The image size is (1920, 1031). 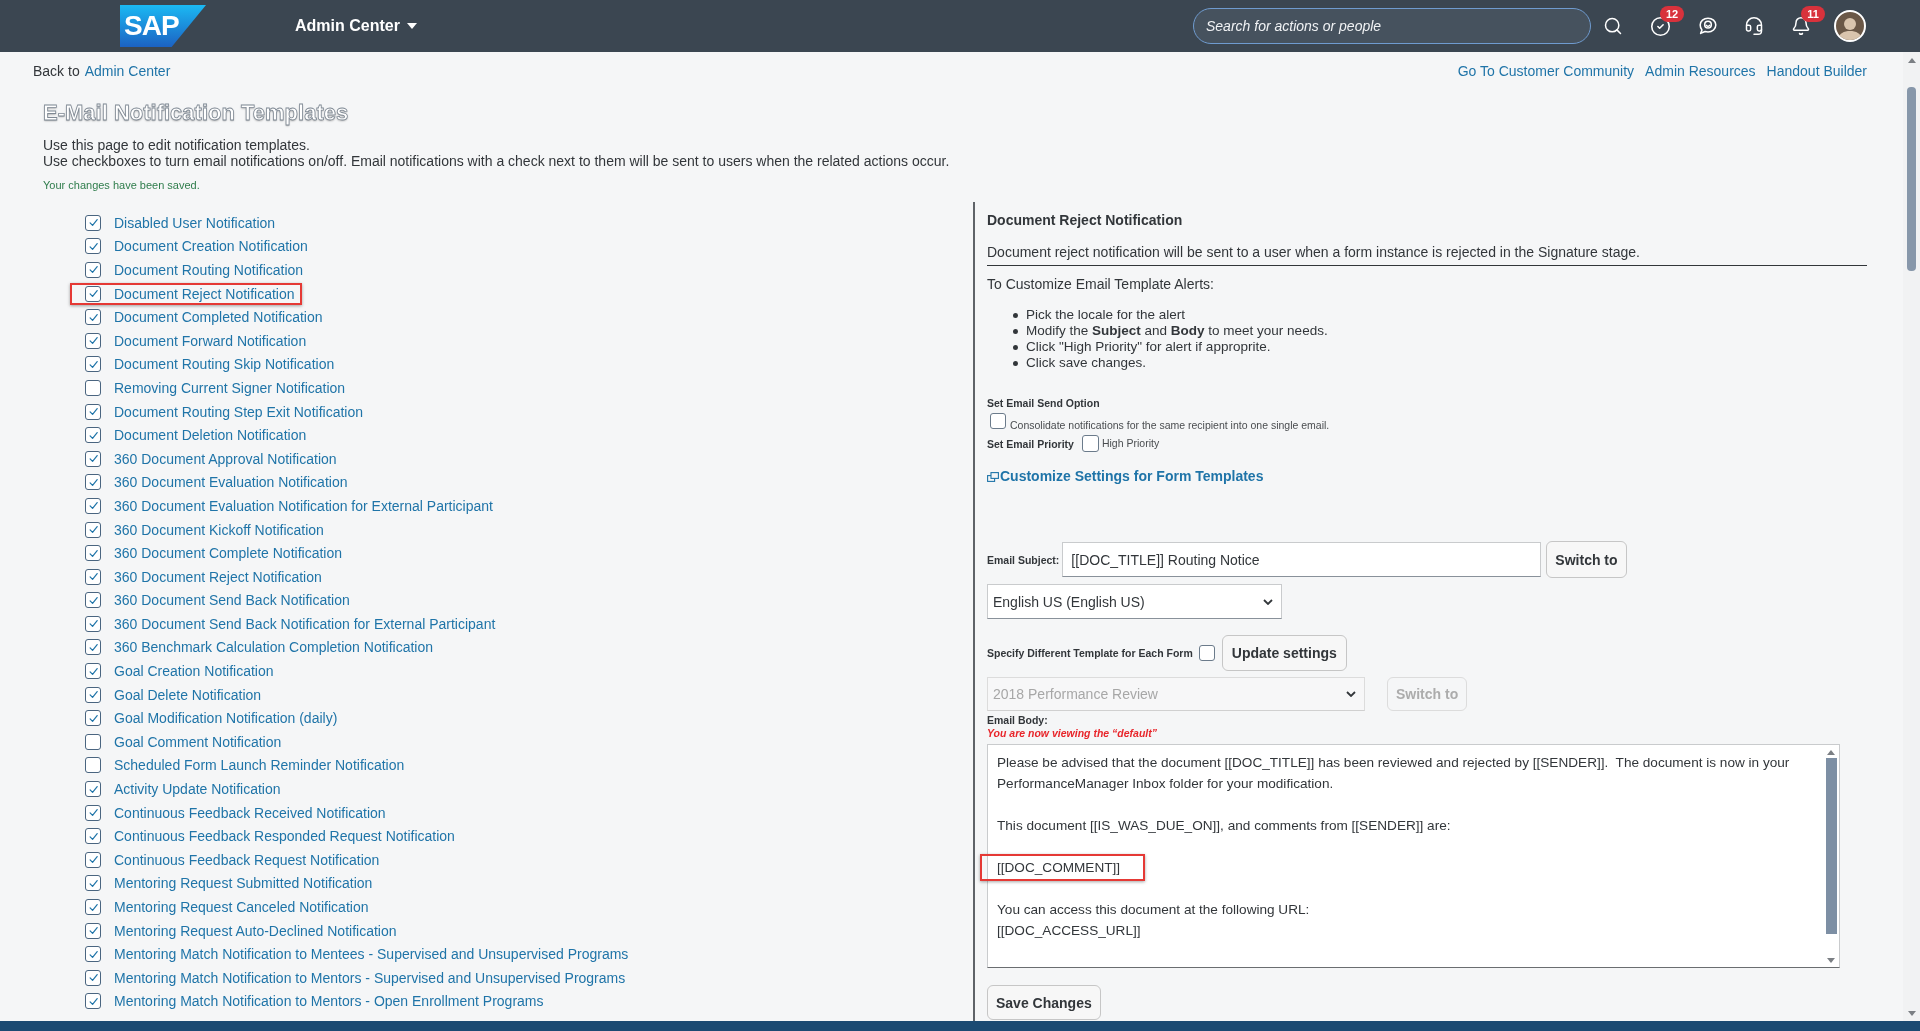 I want to click on intro-text: Use this page to edit notification templates., so click(x=177, y=145).